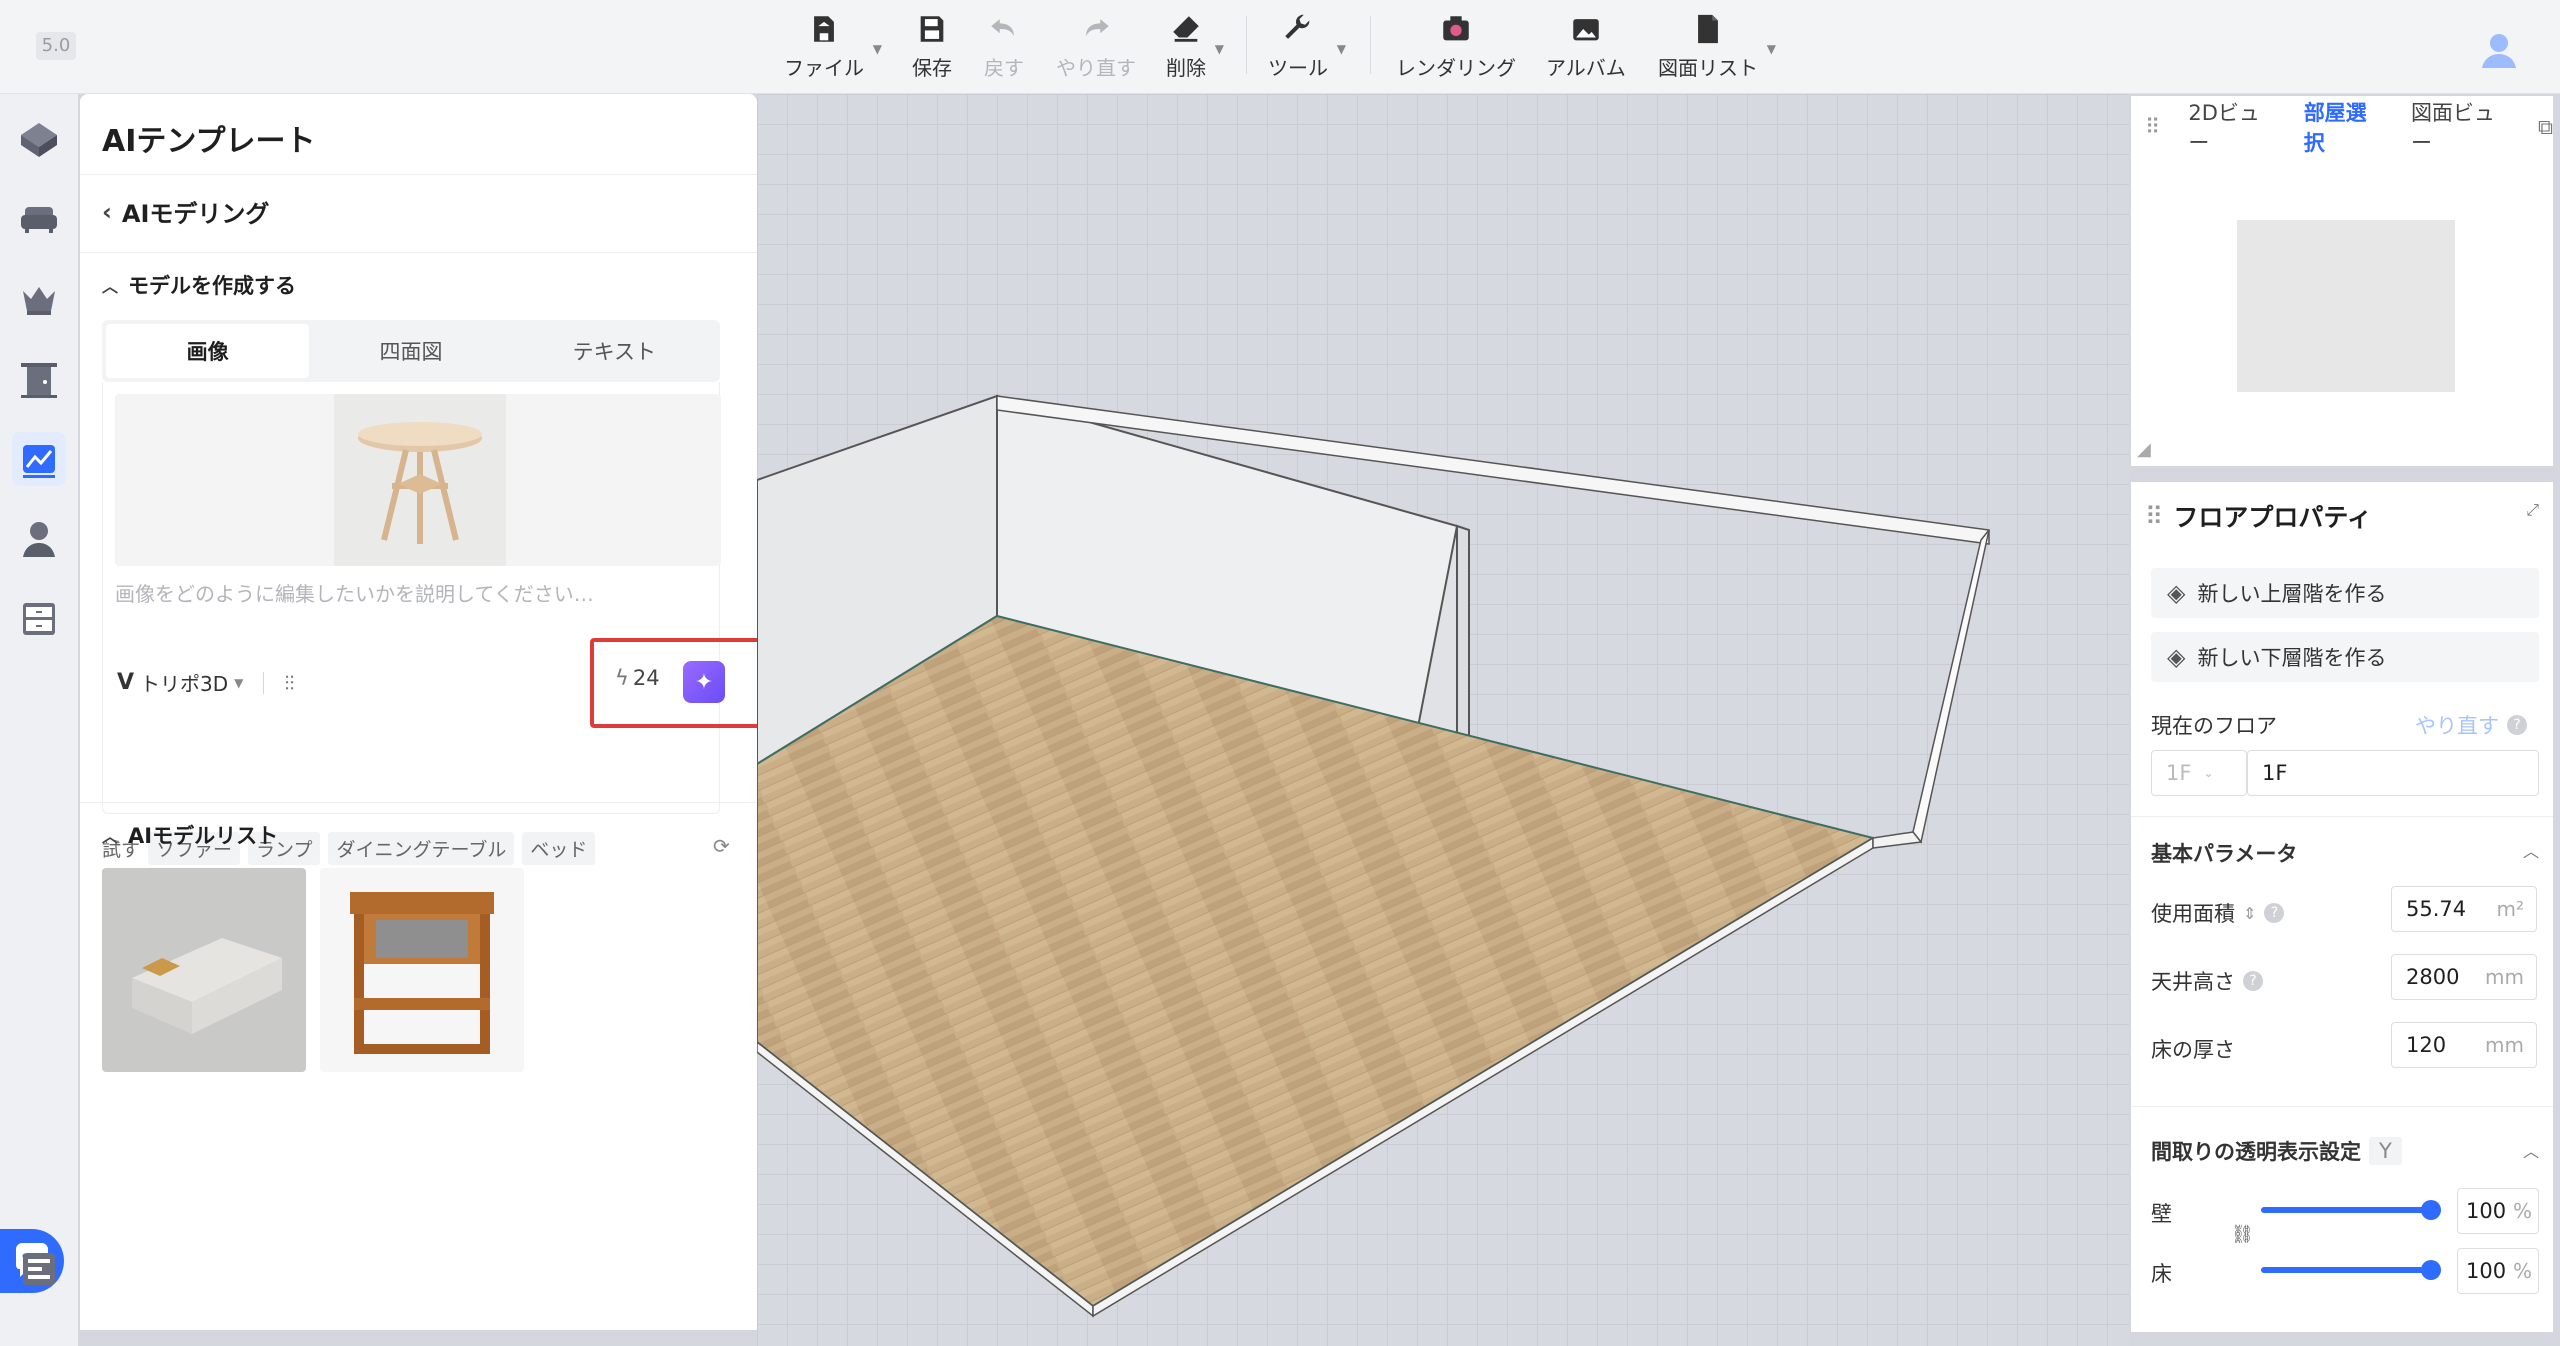 The height and width of the screenshot is (1346, 2560). Describe the element at coordinates (721, 846) in the screenshot. I see `refresh-icon: ⟳` at that location.